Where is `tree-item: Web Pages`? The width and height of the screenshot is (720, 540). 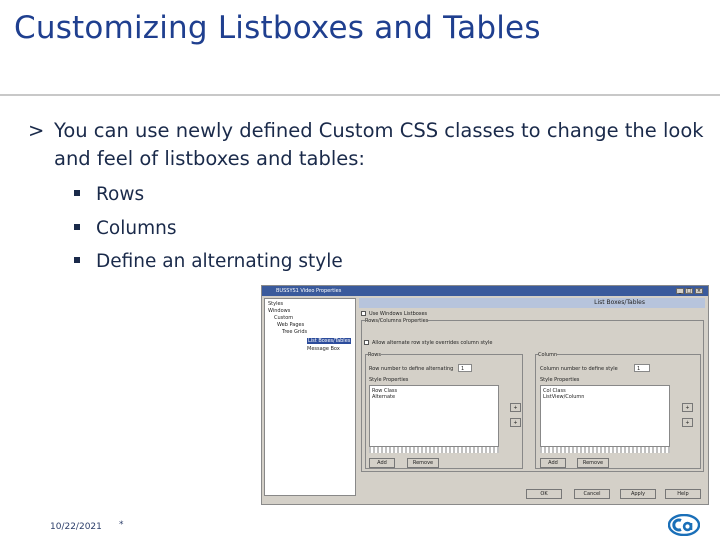 tree-item: Web Pages is located at coordinates (290, 325).